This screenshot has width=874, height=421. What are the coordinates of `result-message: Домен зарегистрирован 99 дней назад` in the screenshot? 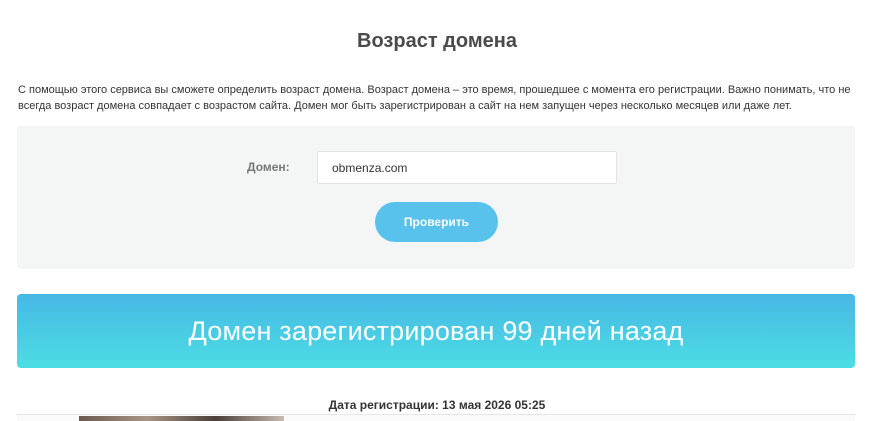 It's located at (436, 330).